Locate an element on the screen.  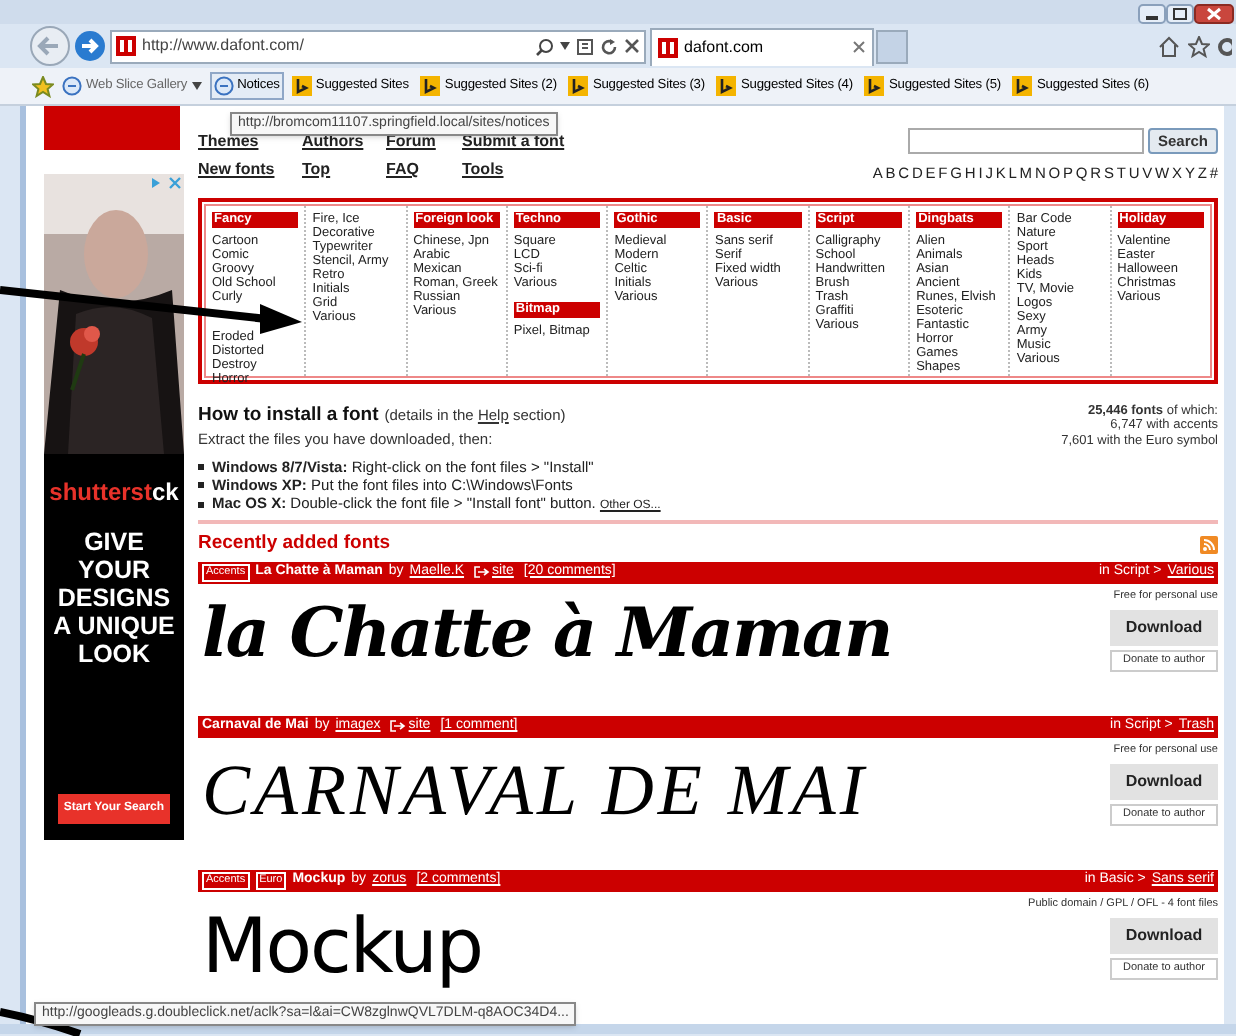
nav-link: Tools is located at coordinates (483, 170).